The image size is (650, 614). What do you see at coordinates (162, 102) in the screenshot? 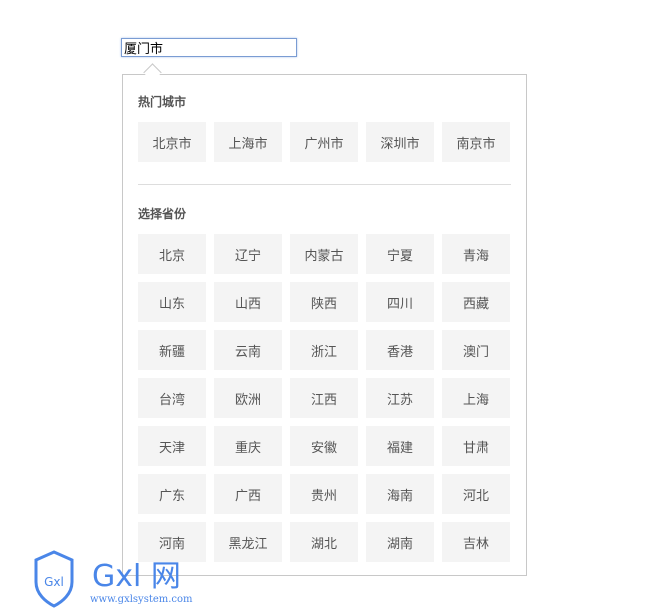
I see `hot-cities-heading: 热门城市` at bounding box center [162, 102].